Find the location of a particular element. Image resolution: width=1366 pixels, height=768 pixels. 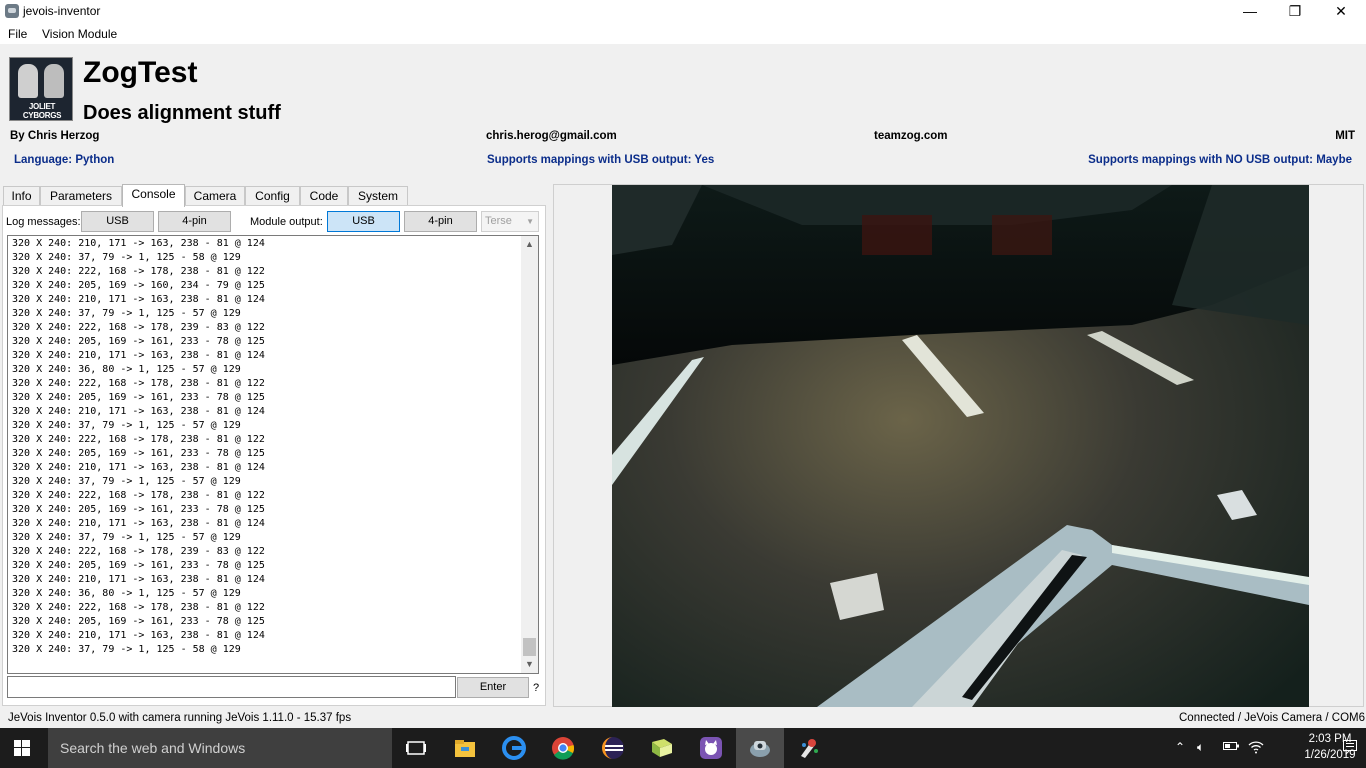

jevois-inventor-icon is located at coordinates (760, 748).